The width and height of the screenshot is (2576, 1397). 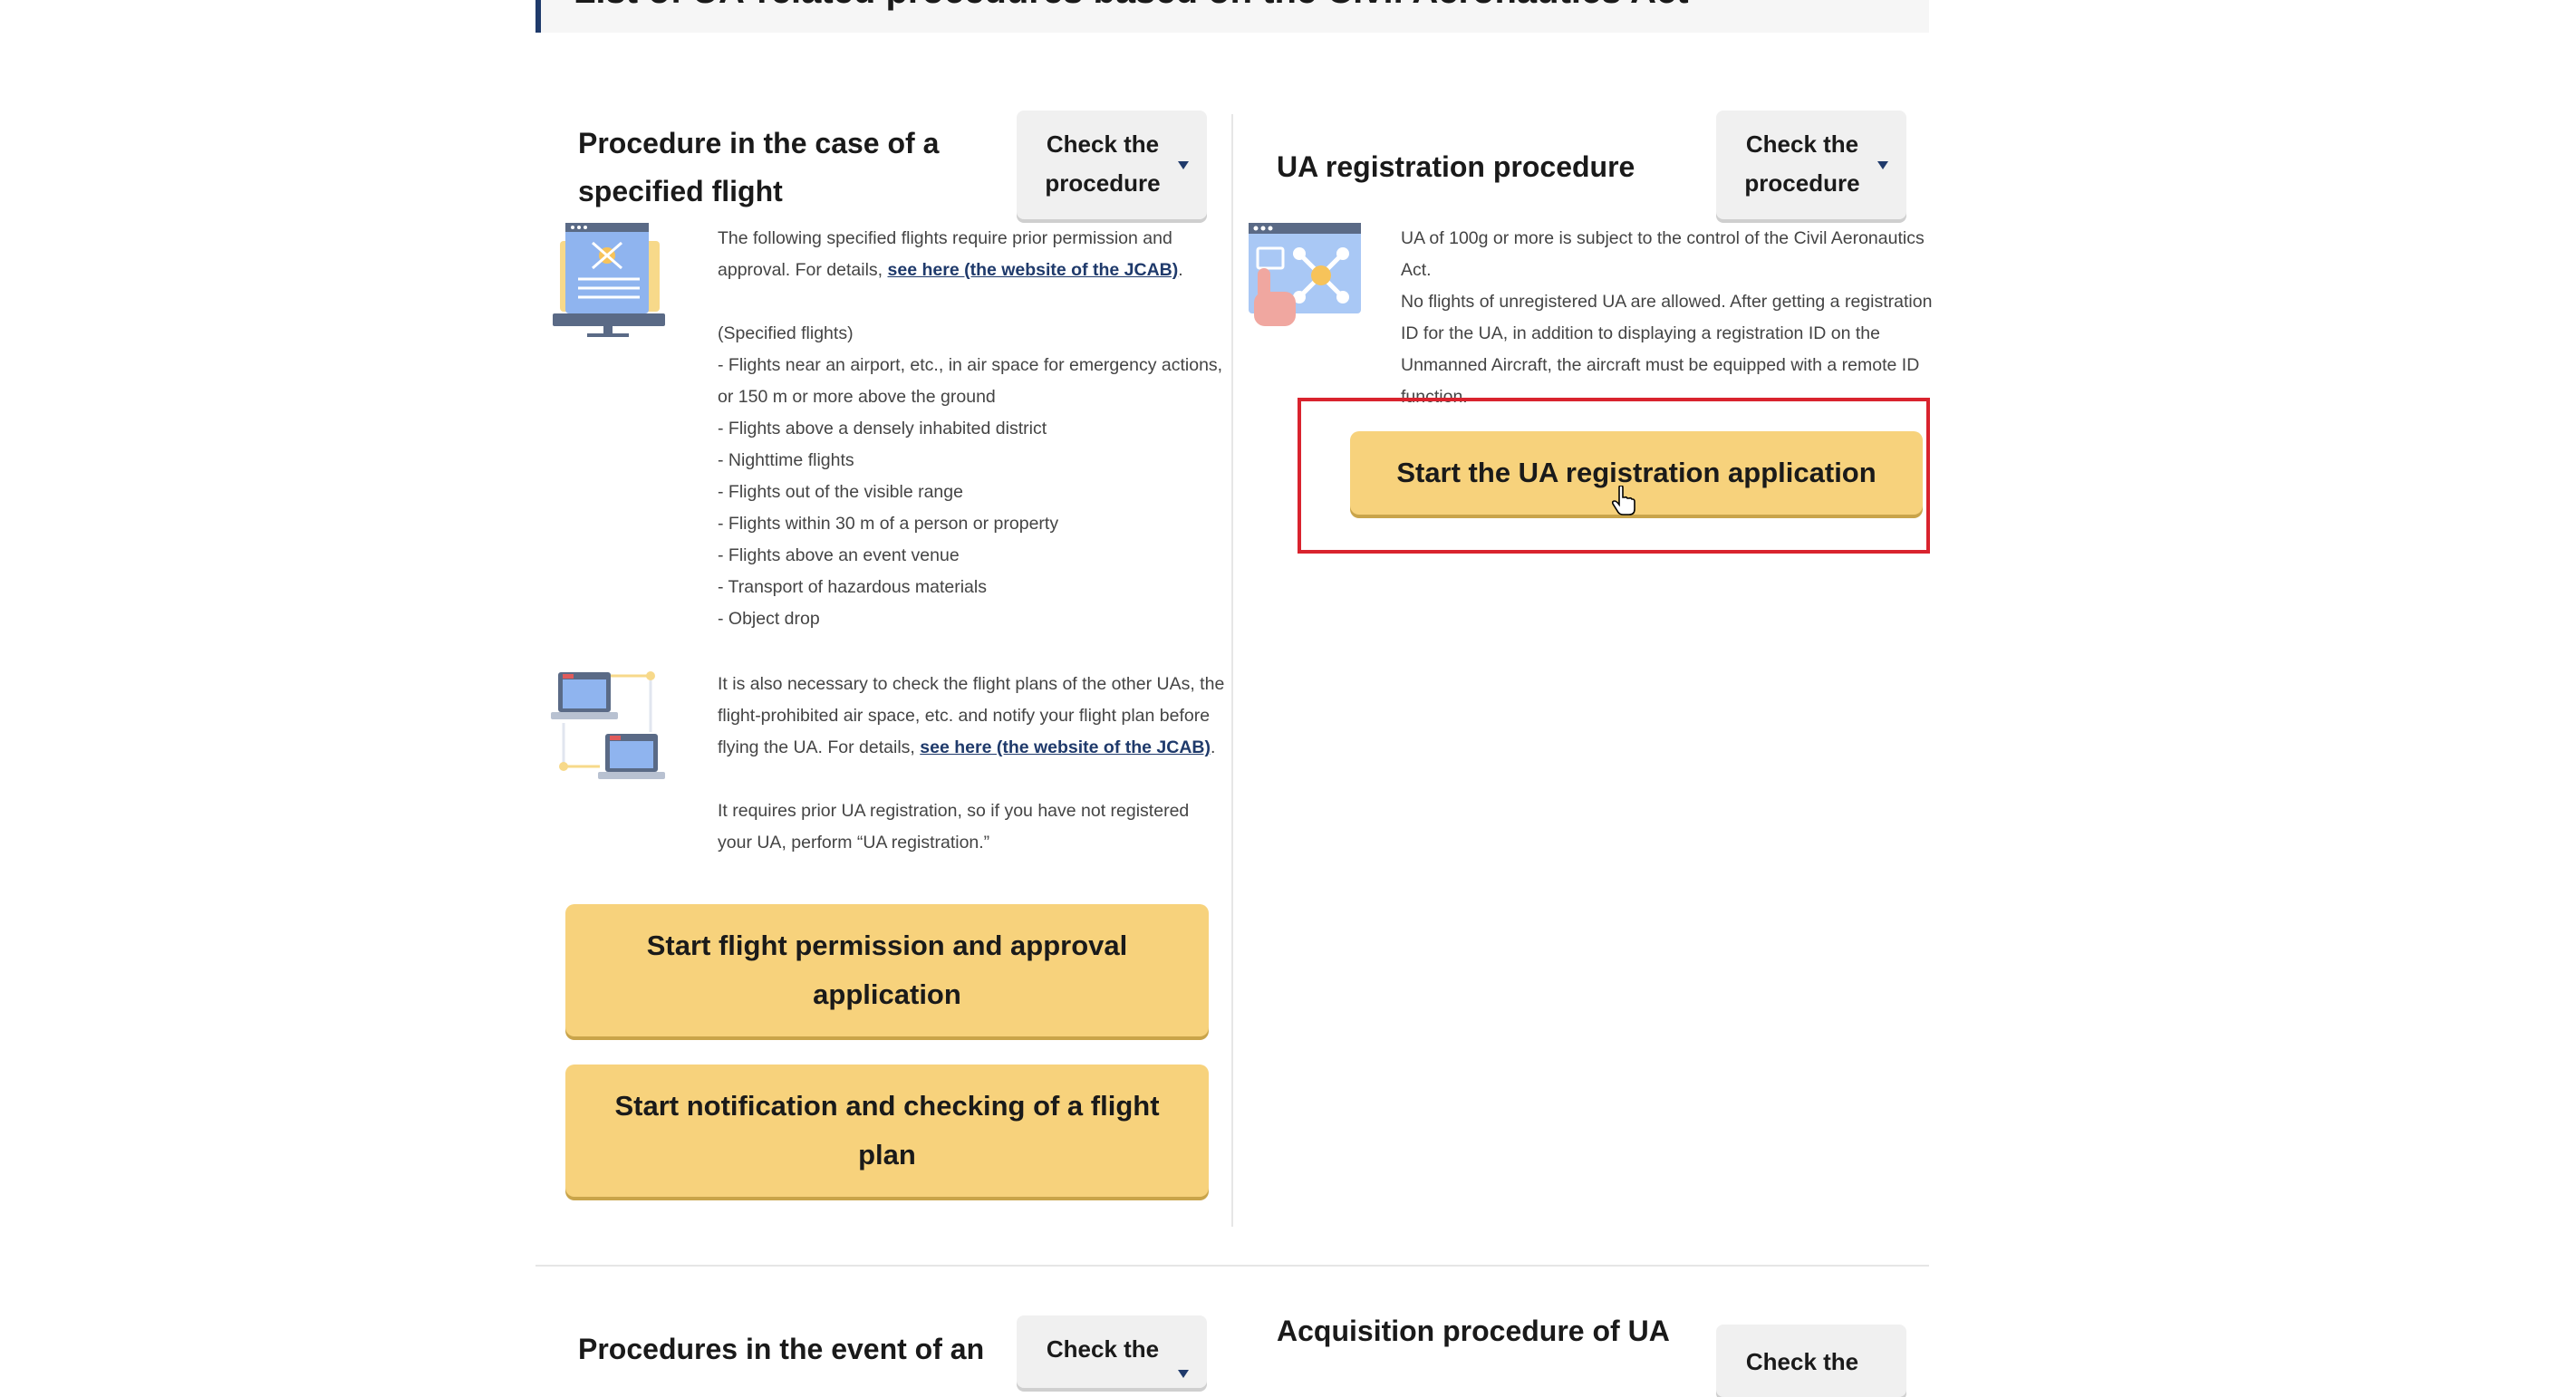 I want to click on check-procedure-button-accident: Check the, so click(x=1112, y=1351).